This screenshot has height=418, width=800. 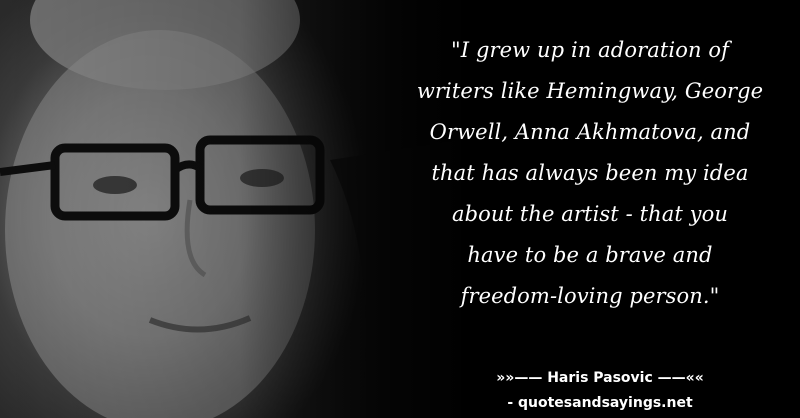 I want to click on quote-line: have to be a brave and, so click(x=590, y=255).